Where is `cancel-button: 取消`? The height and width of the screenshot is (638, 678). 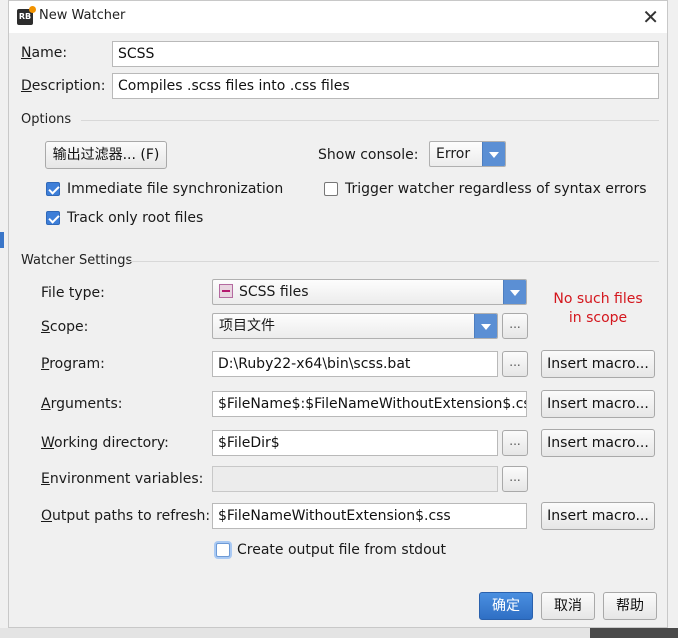
cancel-button: 取消 is located at coordinates (568, 606).